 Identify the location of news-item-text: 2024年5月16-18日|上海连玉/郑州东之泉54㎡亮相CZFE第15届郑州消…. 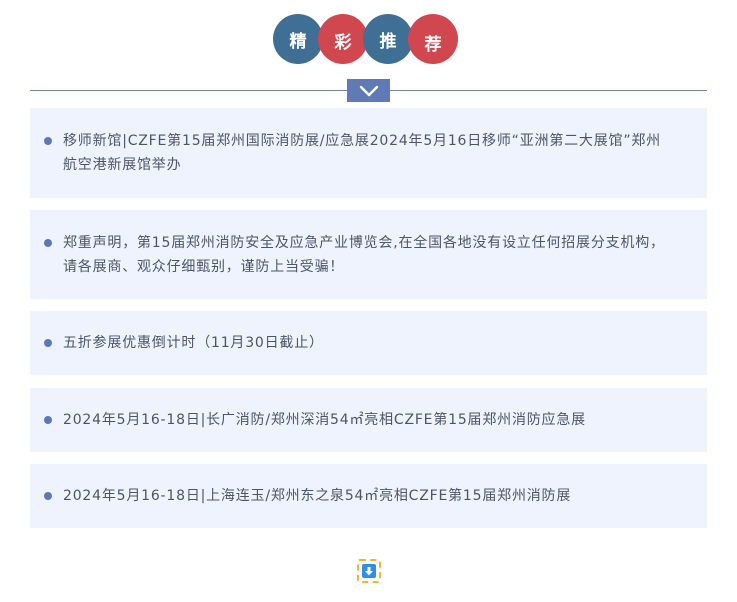
(317, 496).